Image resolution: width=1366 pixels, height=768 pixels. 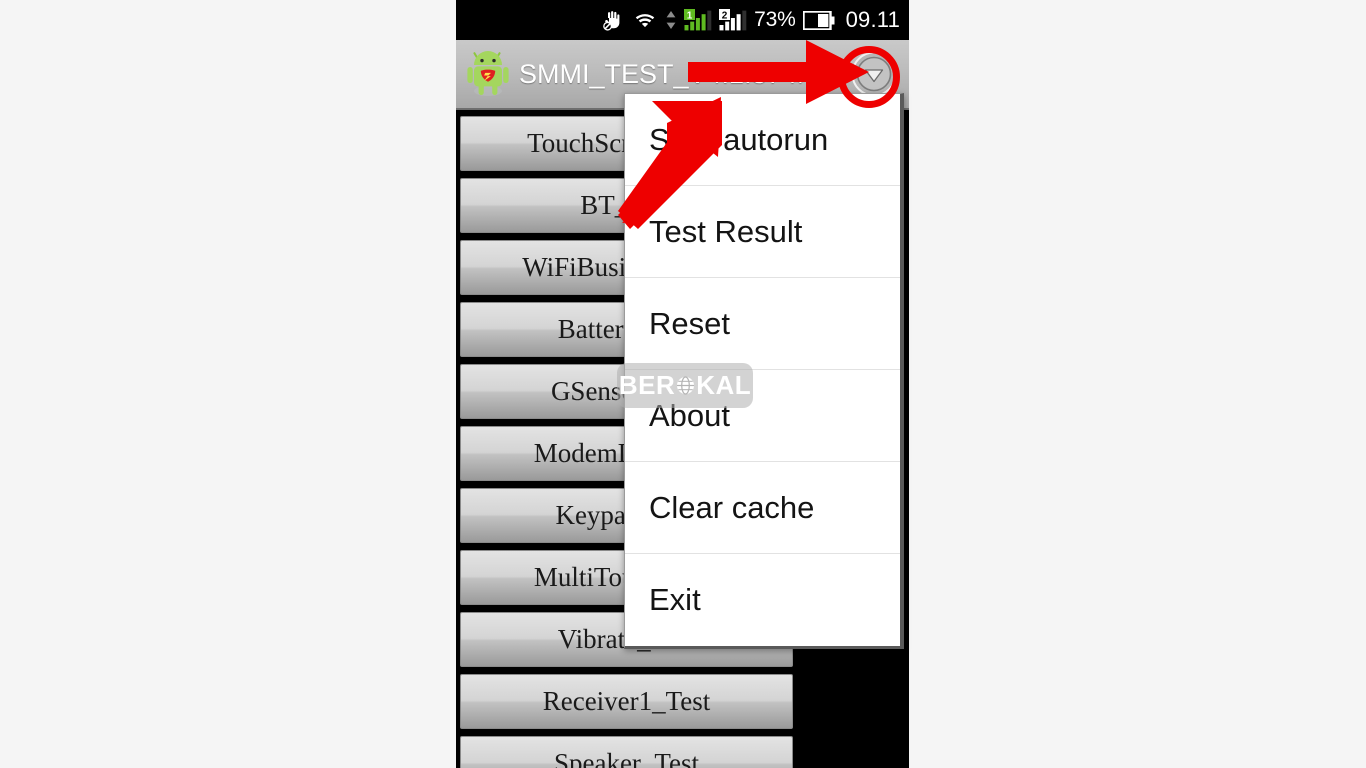 I want to click on chevron-down-icon, so click(x=874, y=74).